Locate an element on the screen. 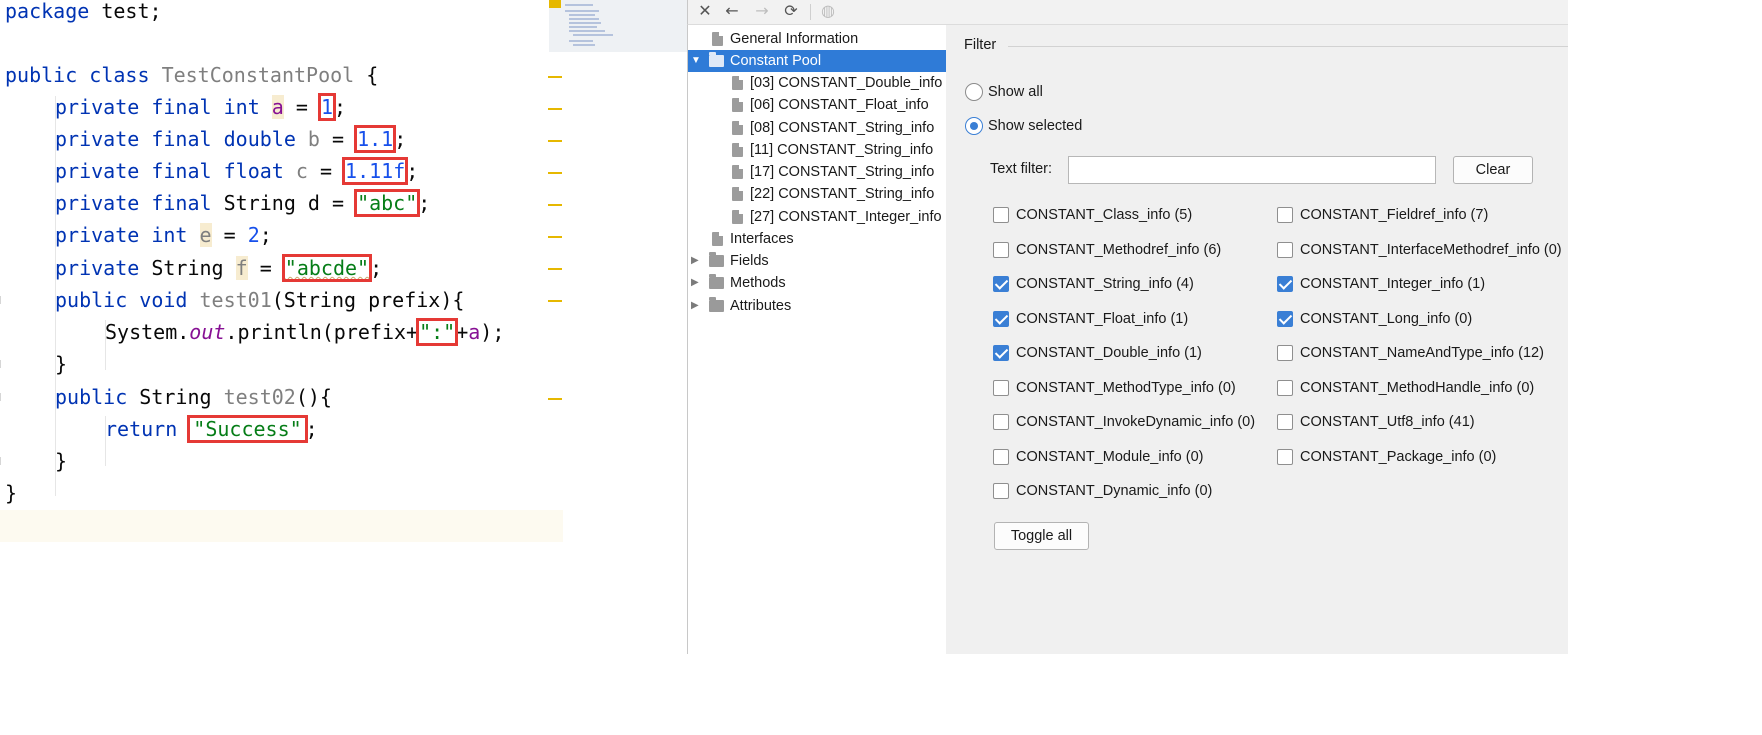  checkbox-label: CONSTANT_Module_info (0) is located at coordinates (1110, 457).